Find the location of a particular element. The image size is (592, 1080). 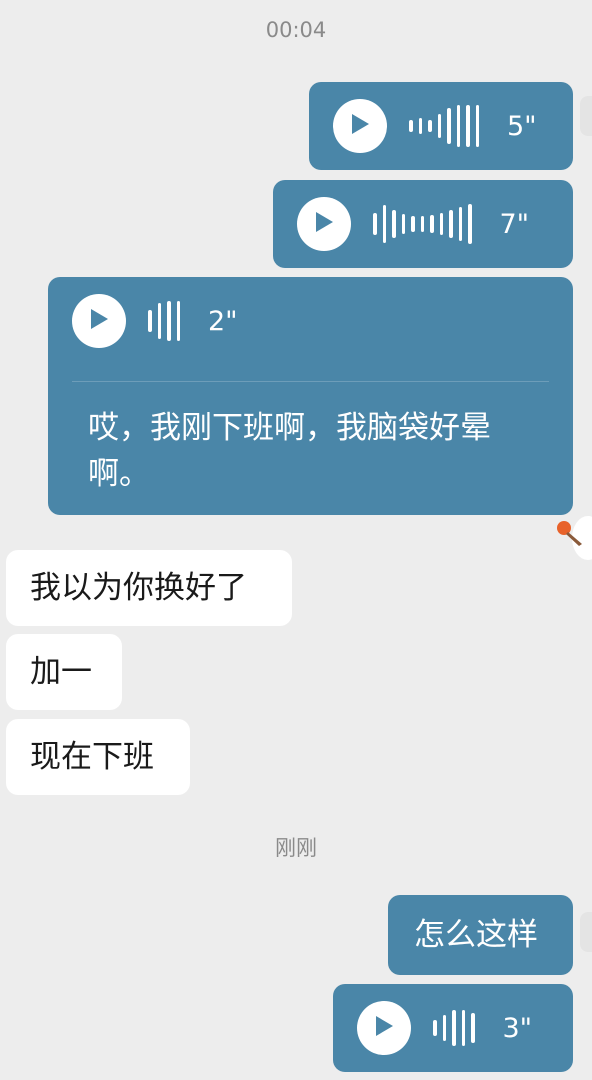

voice-message: 3" is located at coordinates (453, 1028).